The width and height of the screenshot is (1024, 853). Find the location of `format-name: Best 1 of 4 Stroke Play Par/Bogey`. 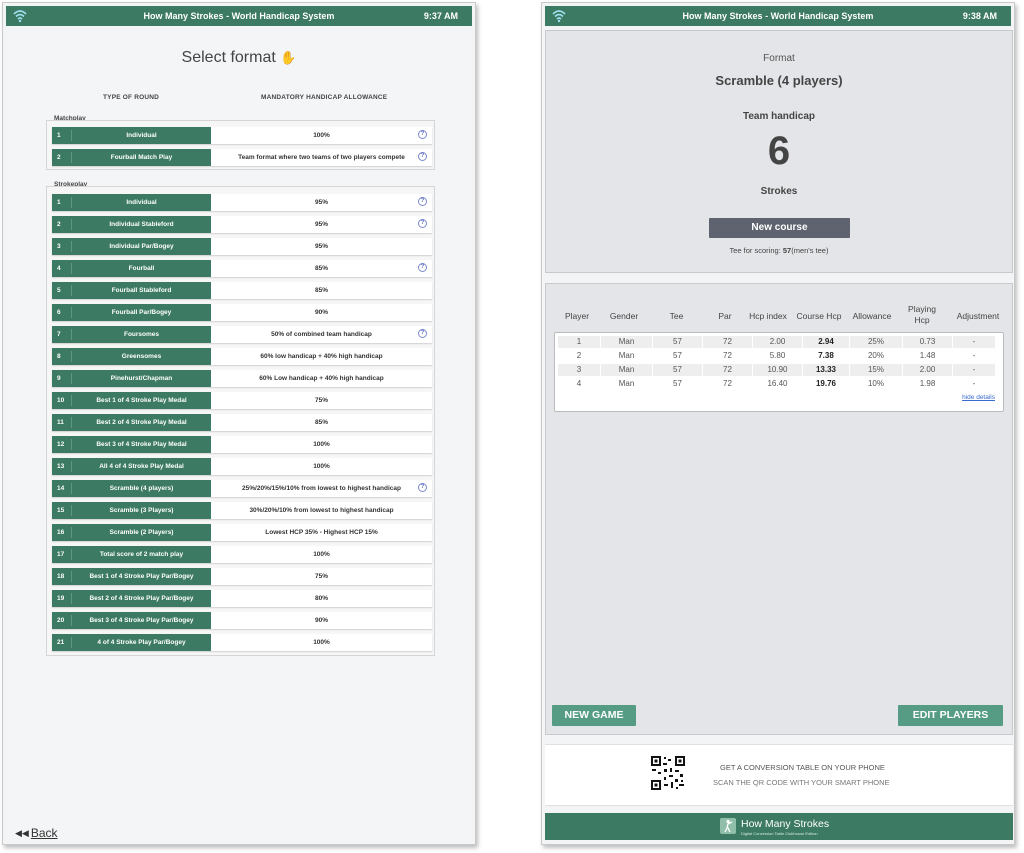

format-name: Best 1 of 4 Stroke Play Par/Bogey is located at coordinates (141, 576).